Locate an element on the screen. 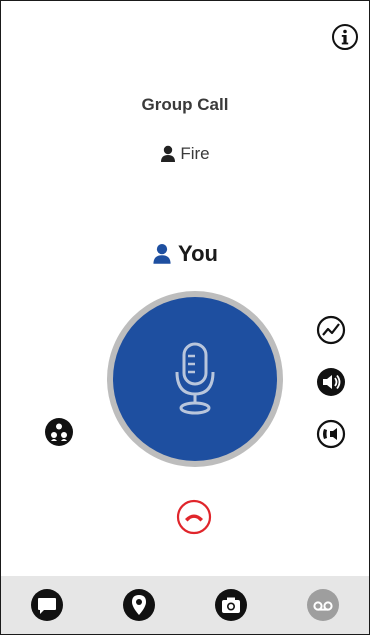  microphone-icon is located at coordinates (195, 378).